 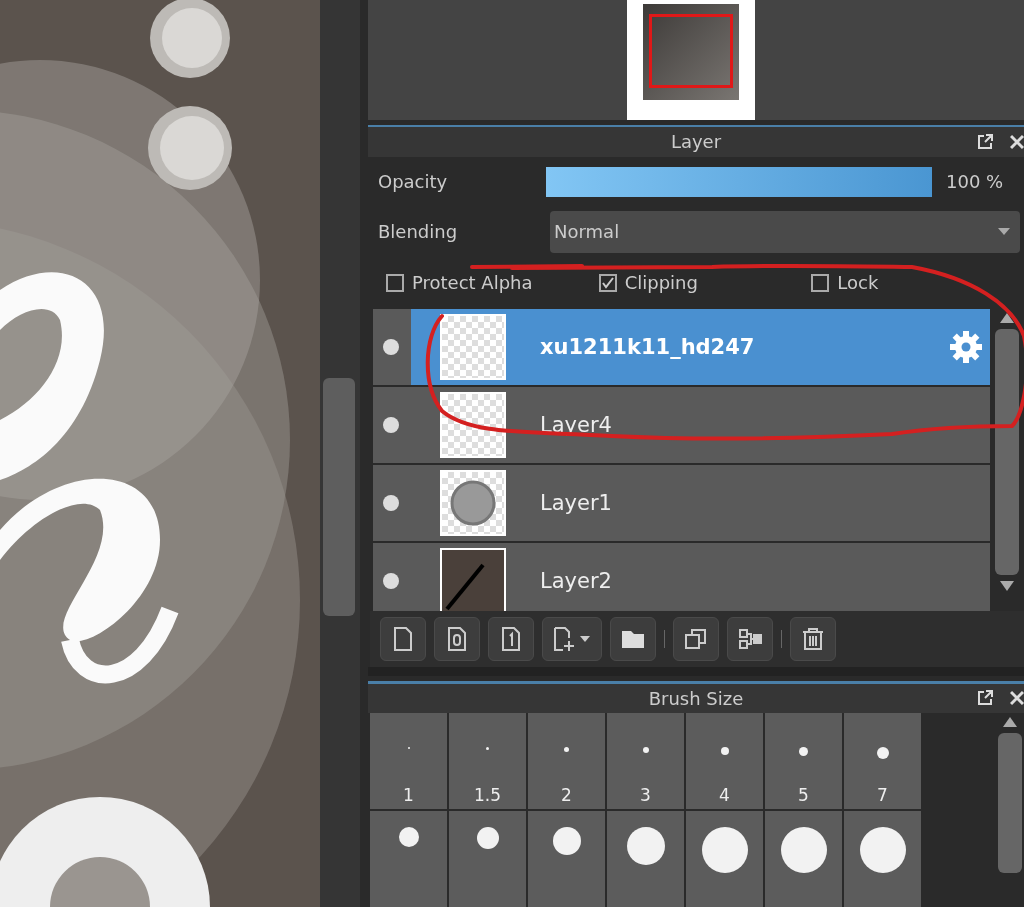 I want to click on layer-row: xu1211k11_hd247, so click(x=681, y=346).